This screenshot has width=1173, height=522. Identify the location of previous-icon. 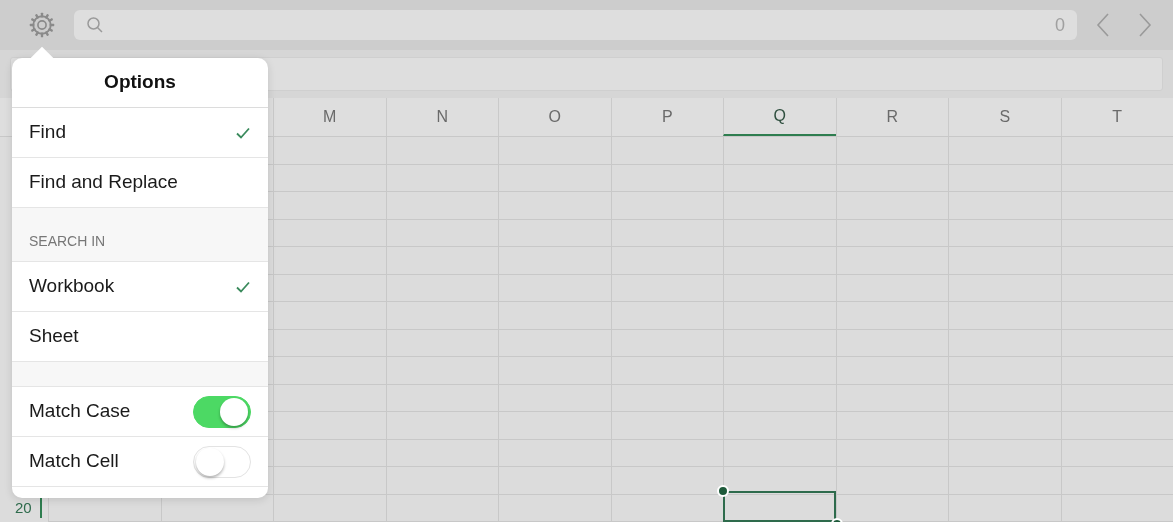
(1103, 25).